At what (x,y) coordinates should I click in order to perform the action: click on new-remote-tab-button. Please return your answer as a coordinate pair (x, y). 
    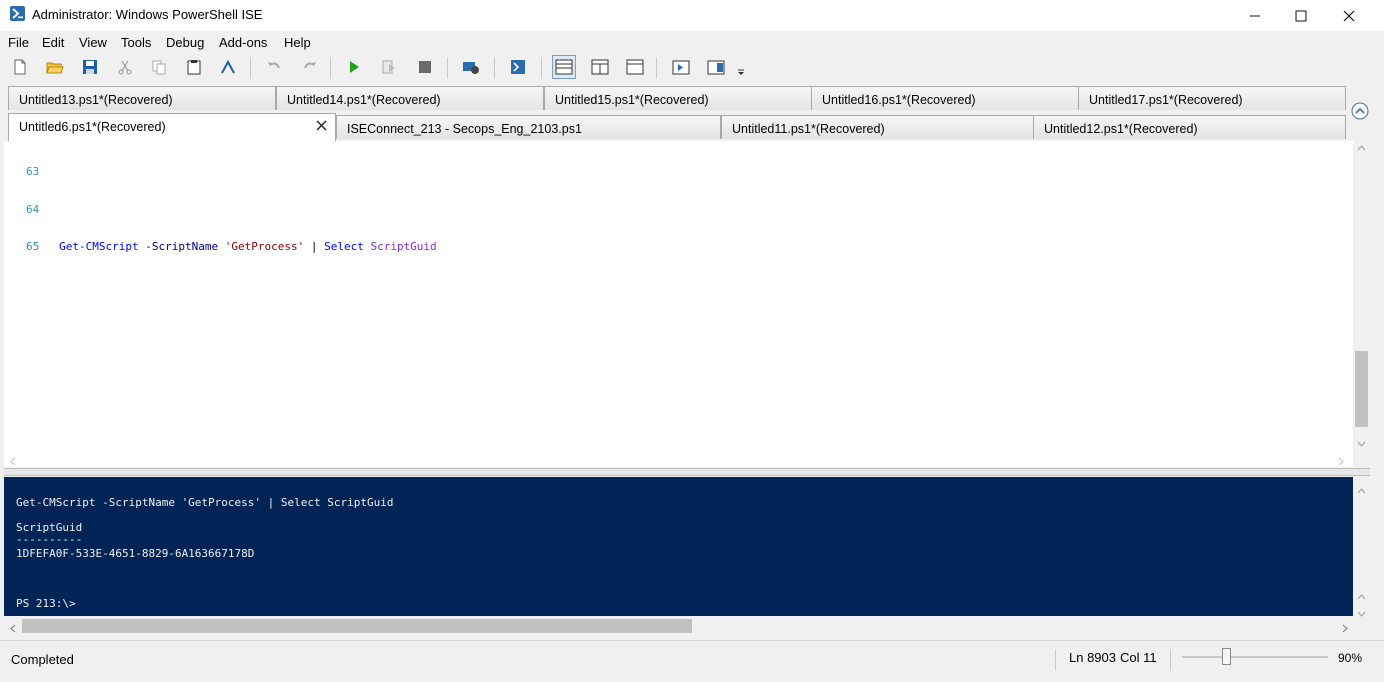
    Looking at the image, I should click on (471, 67).